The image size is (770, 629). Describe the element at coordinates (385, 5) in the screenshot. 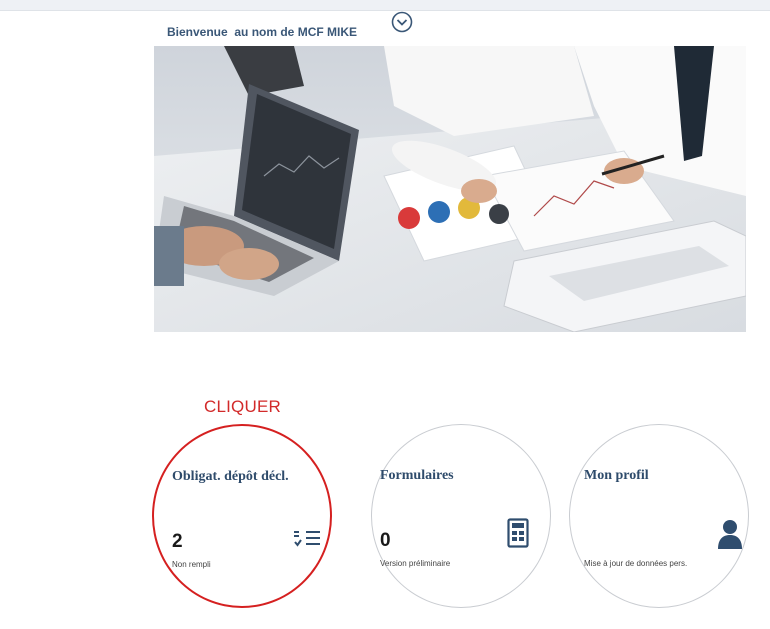

I see `top-bar` at that location.